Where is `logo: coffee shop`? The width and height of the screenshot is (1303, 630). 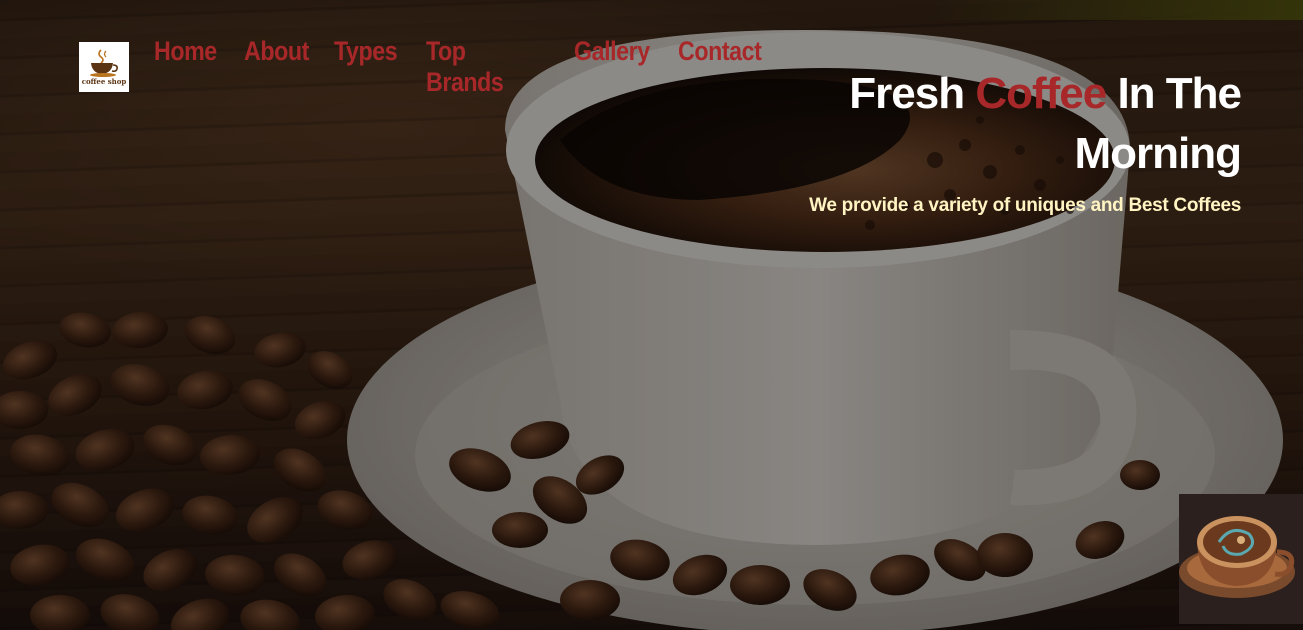 logo: coffee shop is located at coordinates (104, 67).